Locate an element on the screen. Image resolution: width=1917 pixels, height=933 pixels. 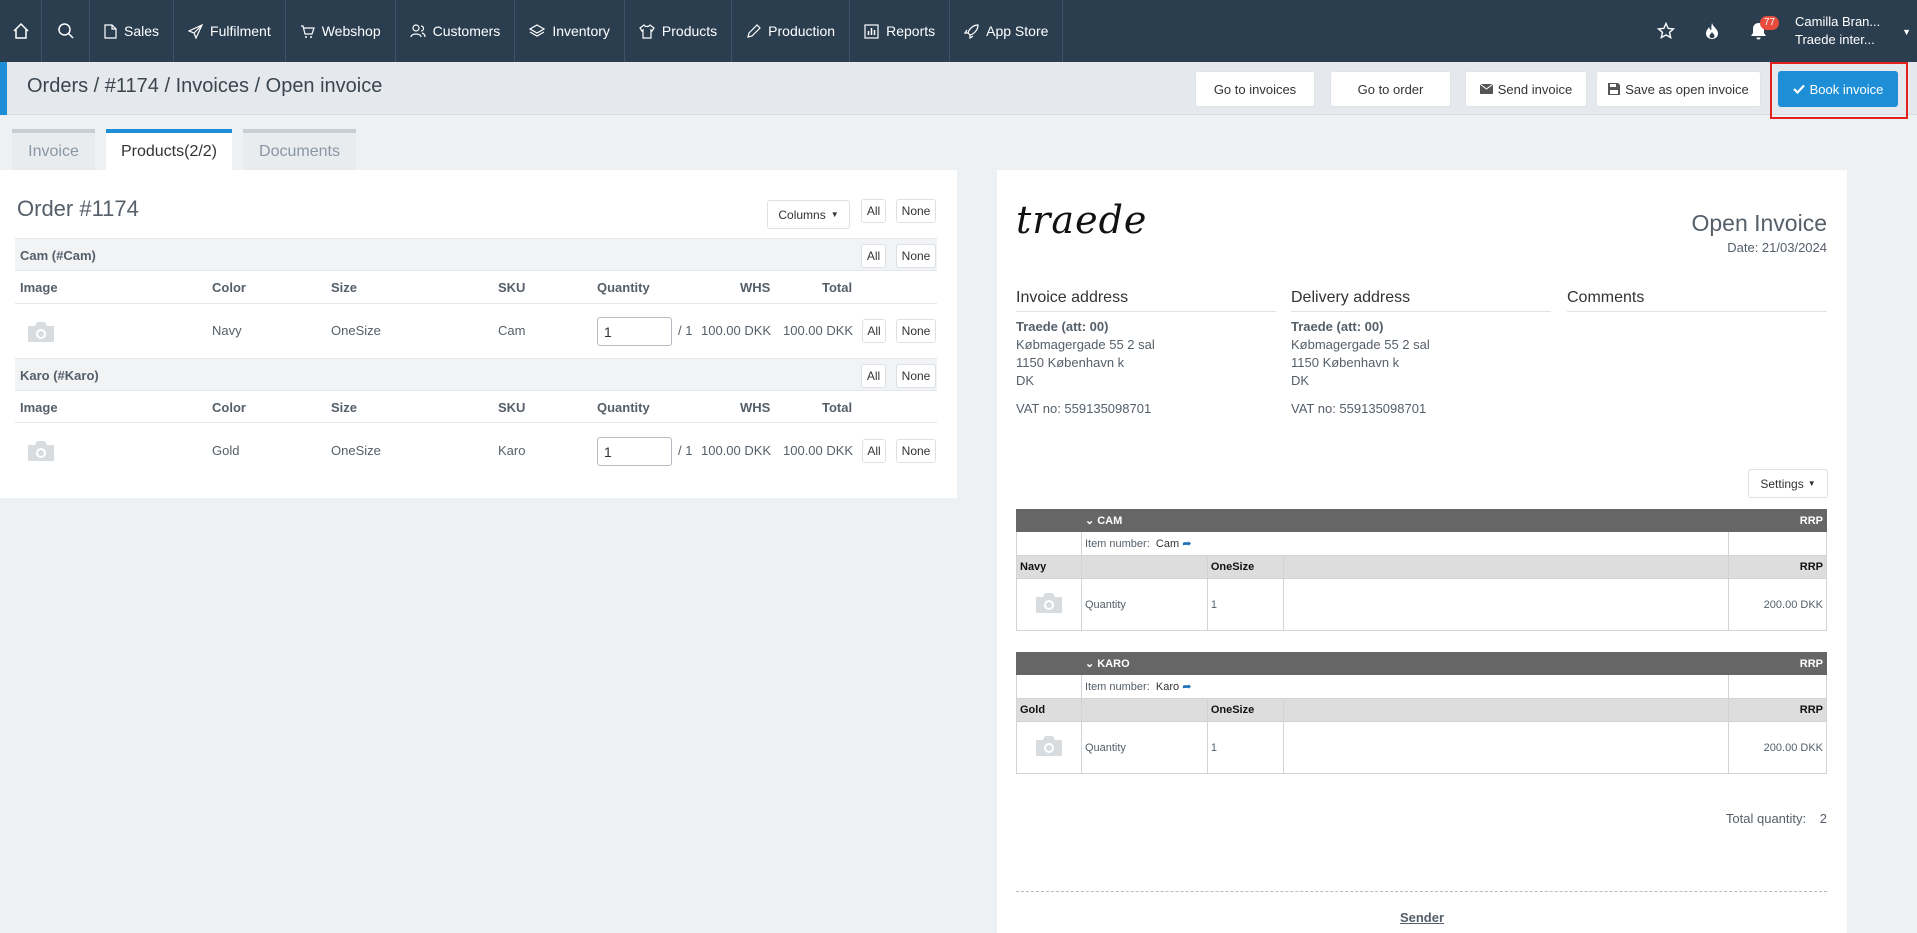
group-none-label: None is located at coordinates (916, 376).